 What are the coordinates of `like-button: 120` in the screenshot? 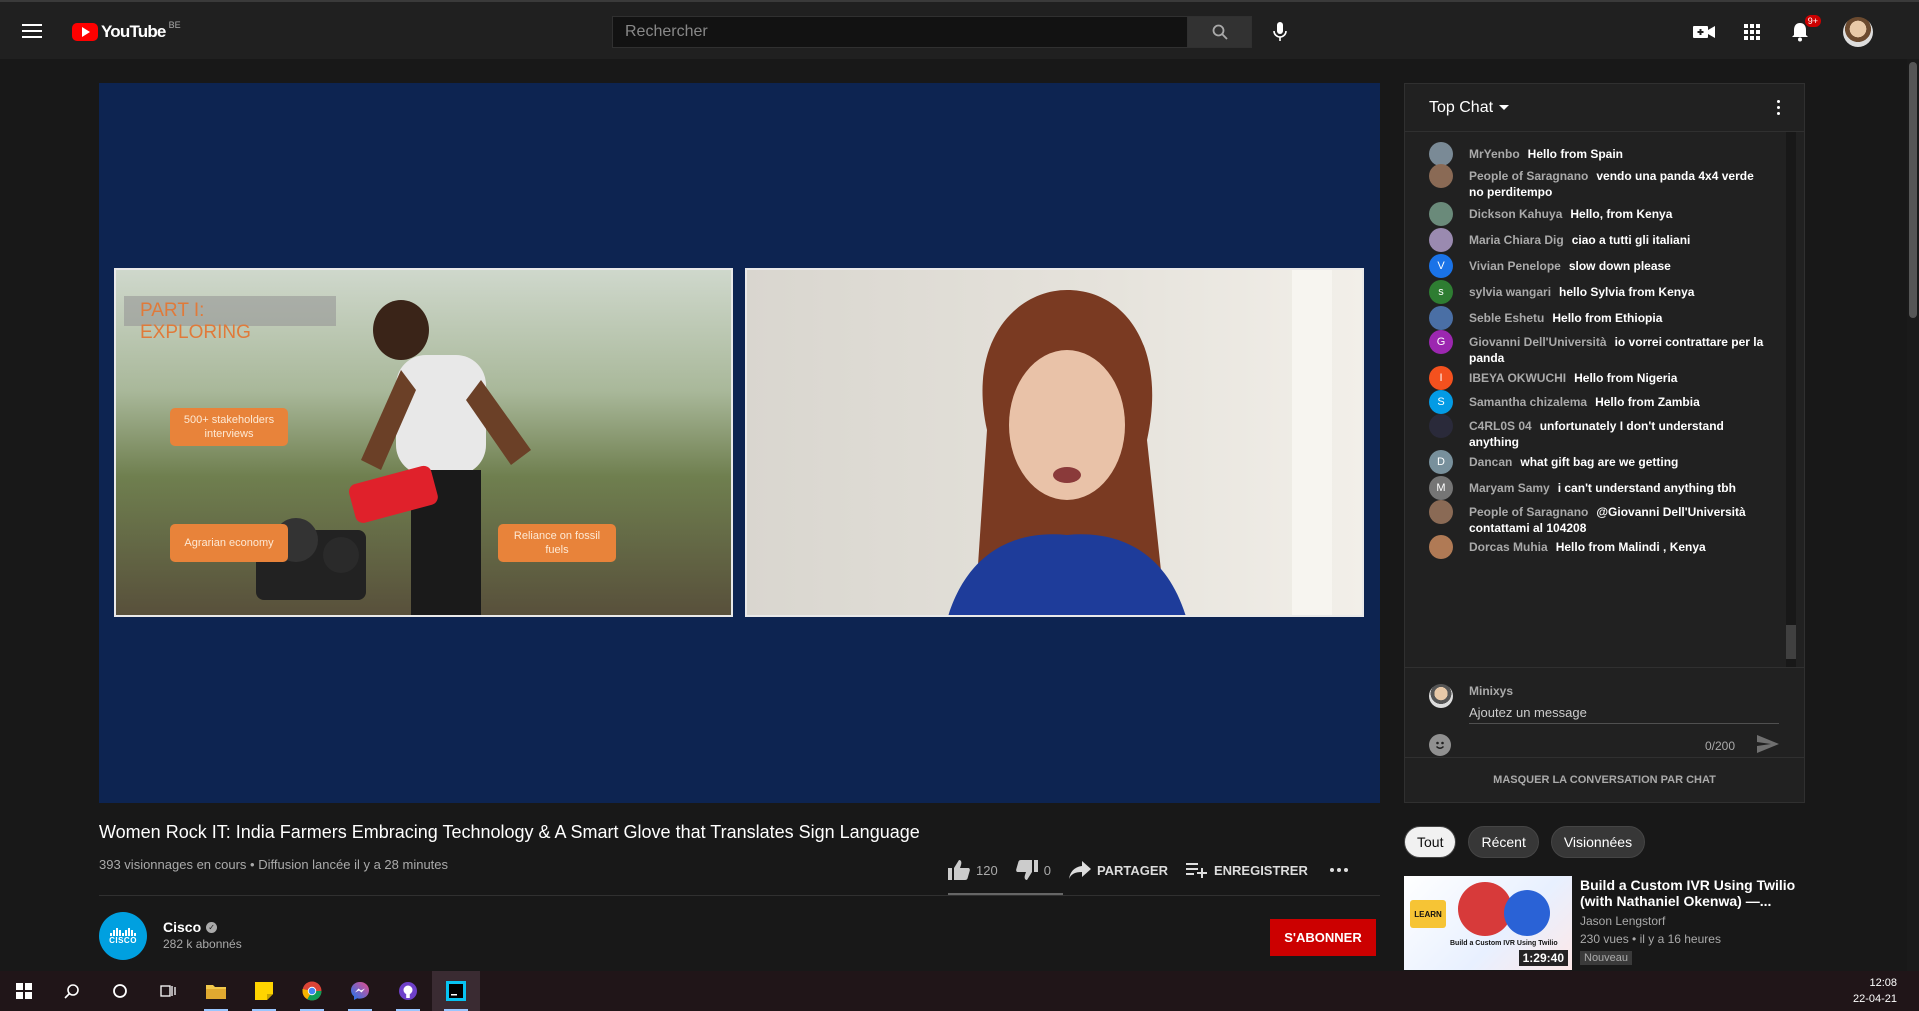 It's located at (973, 870).